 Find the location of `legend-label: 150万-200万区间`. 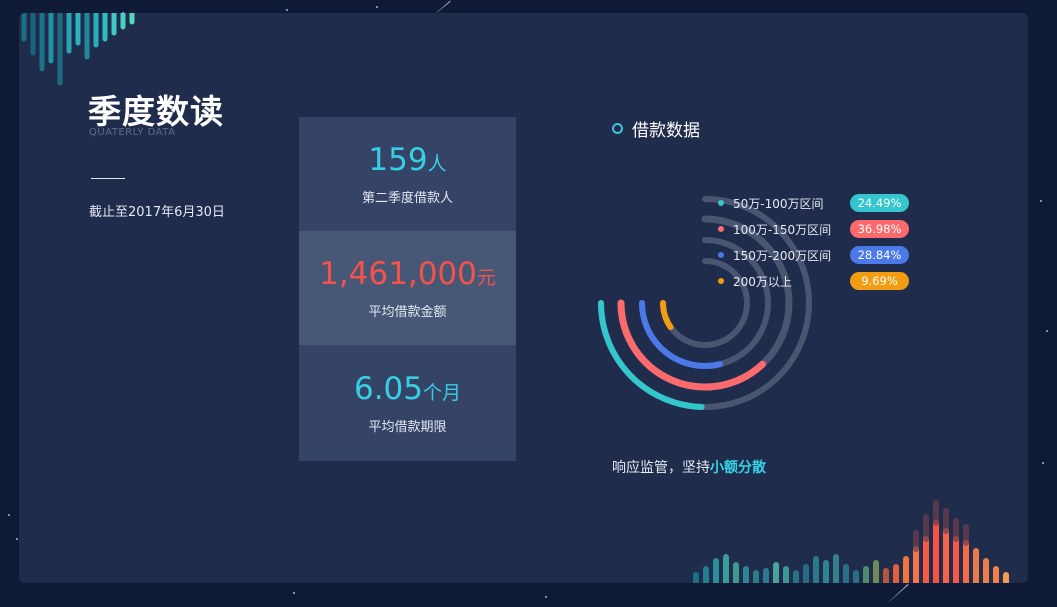

legend-label: 150万-200万区间 is located at coordinates (782, 255).